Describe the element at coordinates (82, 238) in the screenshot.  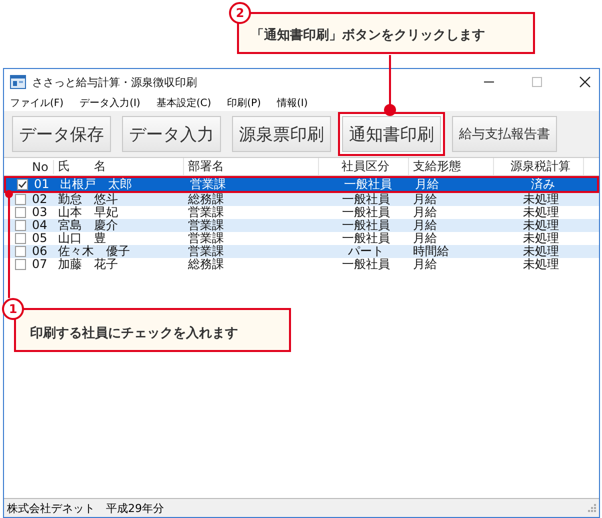
I see `table-cell-text: 山口 豊` at that location.